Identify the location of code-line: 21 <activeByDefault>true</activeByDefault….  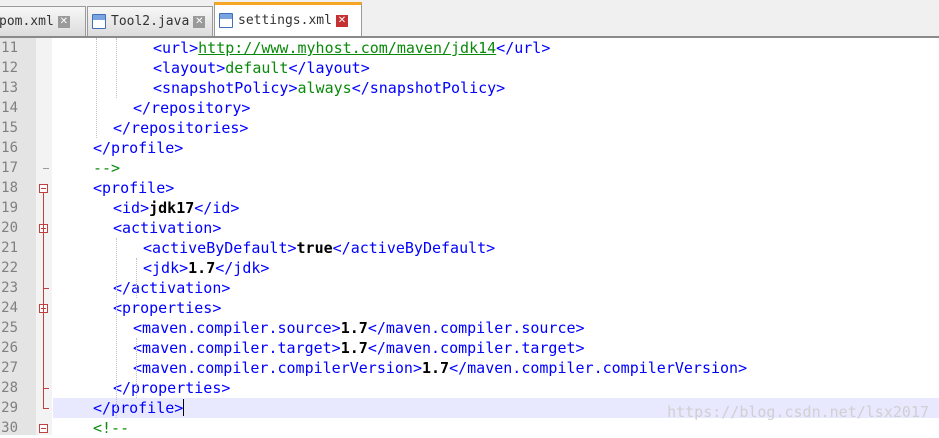
(469, 248).